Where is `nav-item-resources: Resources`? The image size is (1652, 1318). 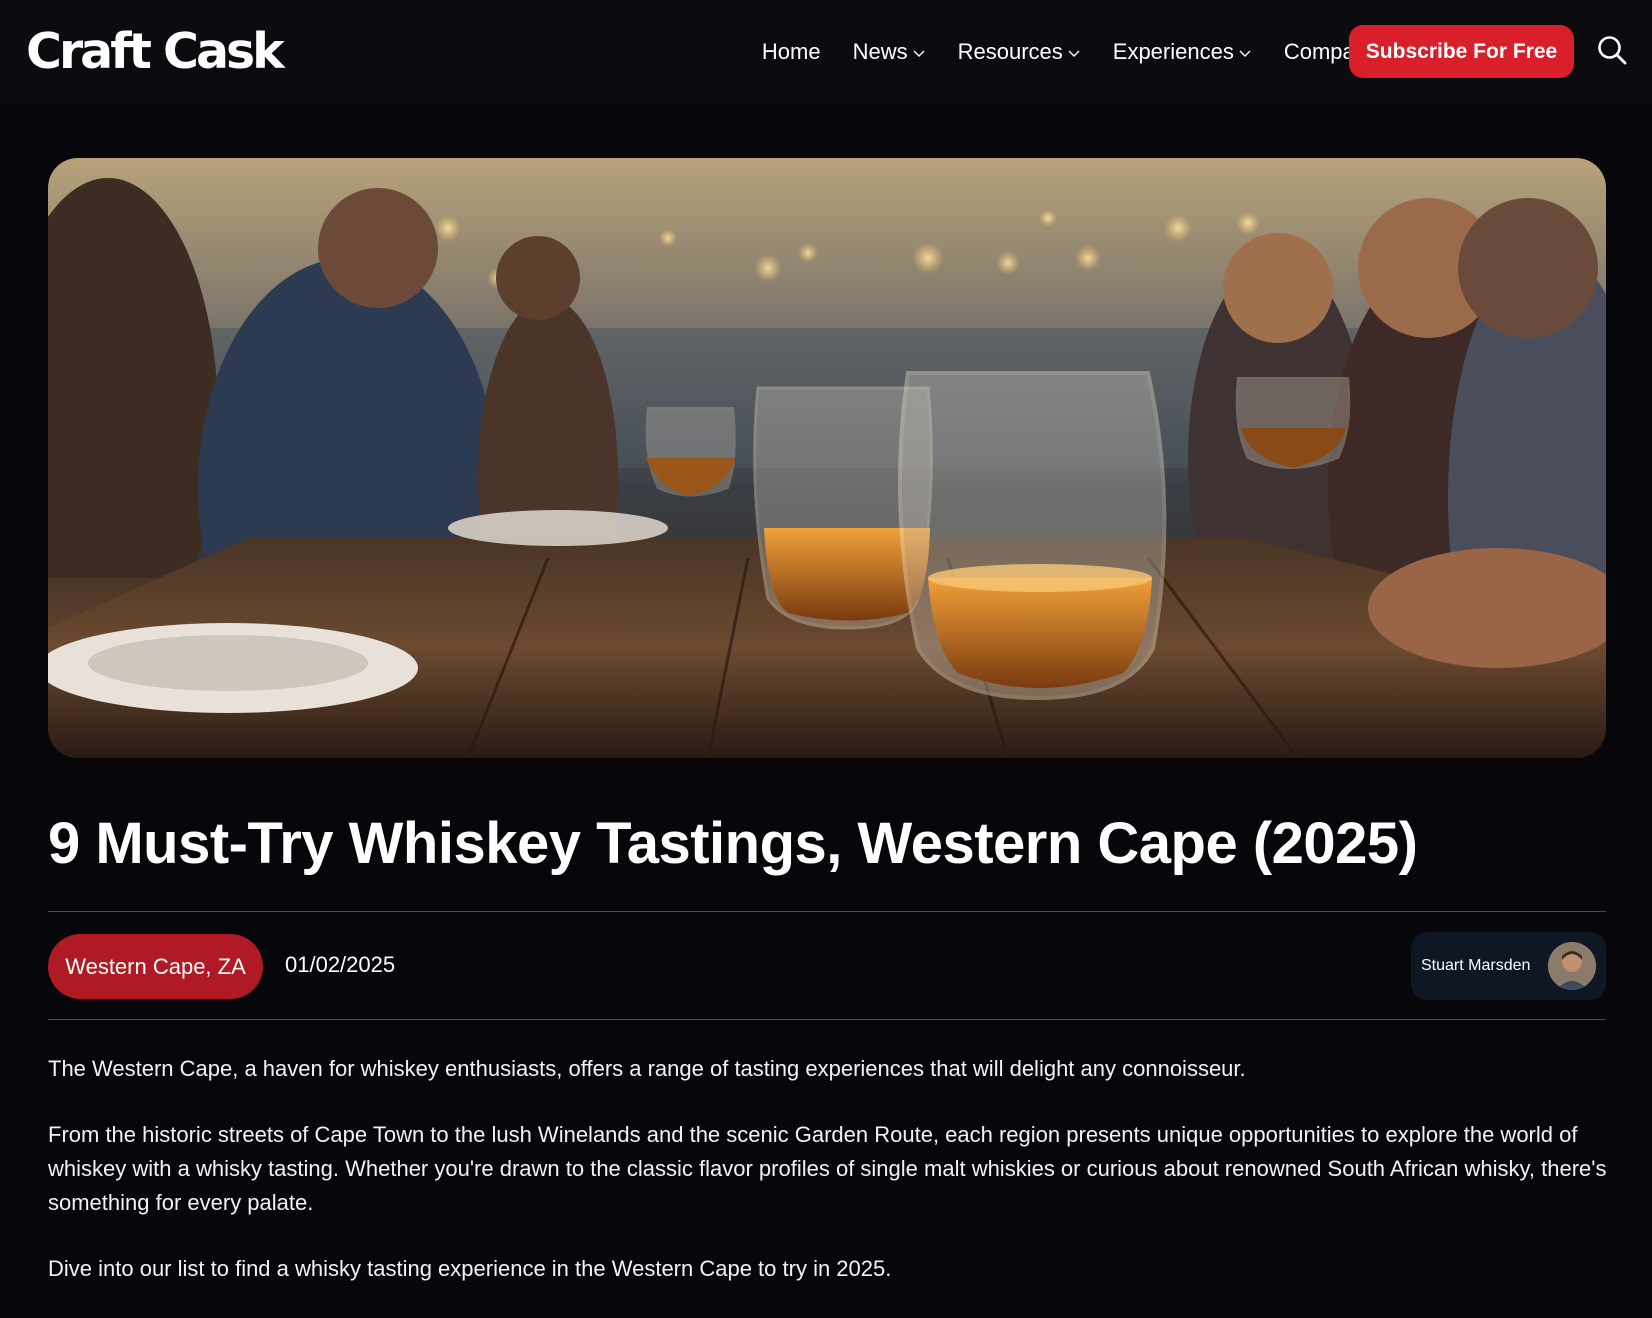
nav-item-resources: Resources is located at coordinates (1019, 52).